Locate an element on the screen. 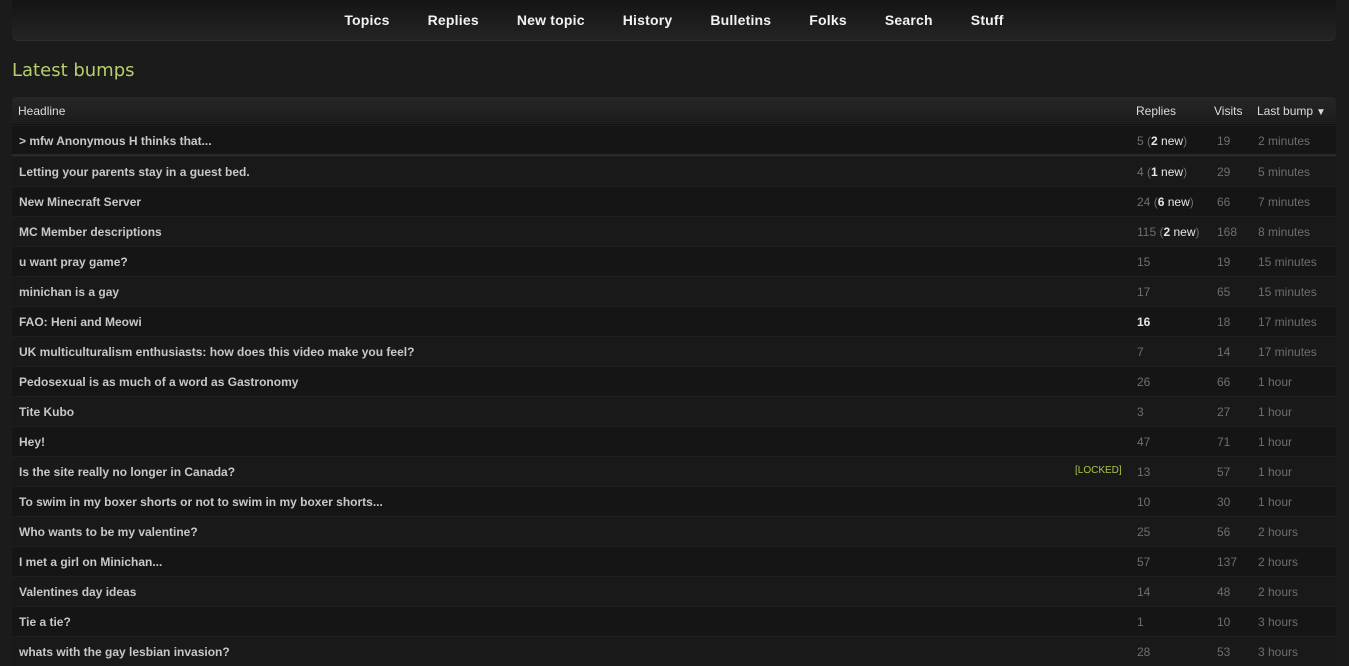 Image resolution: width=1349 pixels, height=666 pixels. reply-count: 26 is located at coordinates (1143, 382).